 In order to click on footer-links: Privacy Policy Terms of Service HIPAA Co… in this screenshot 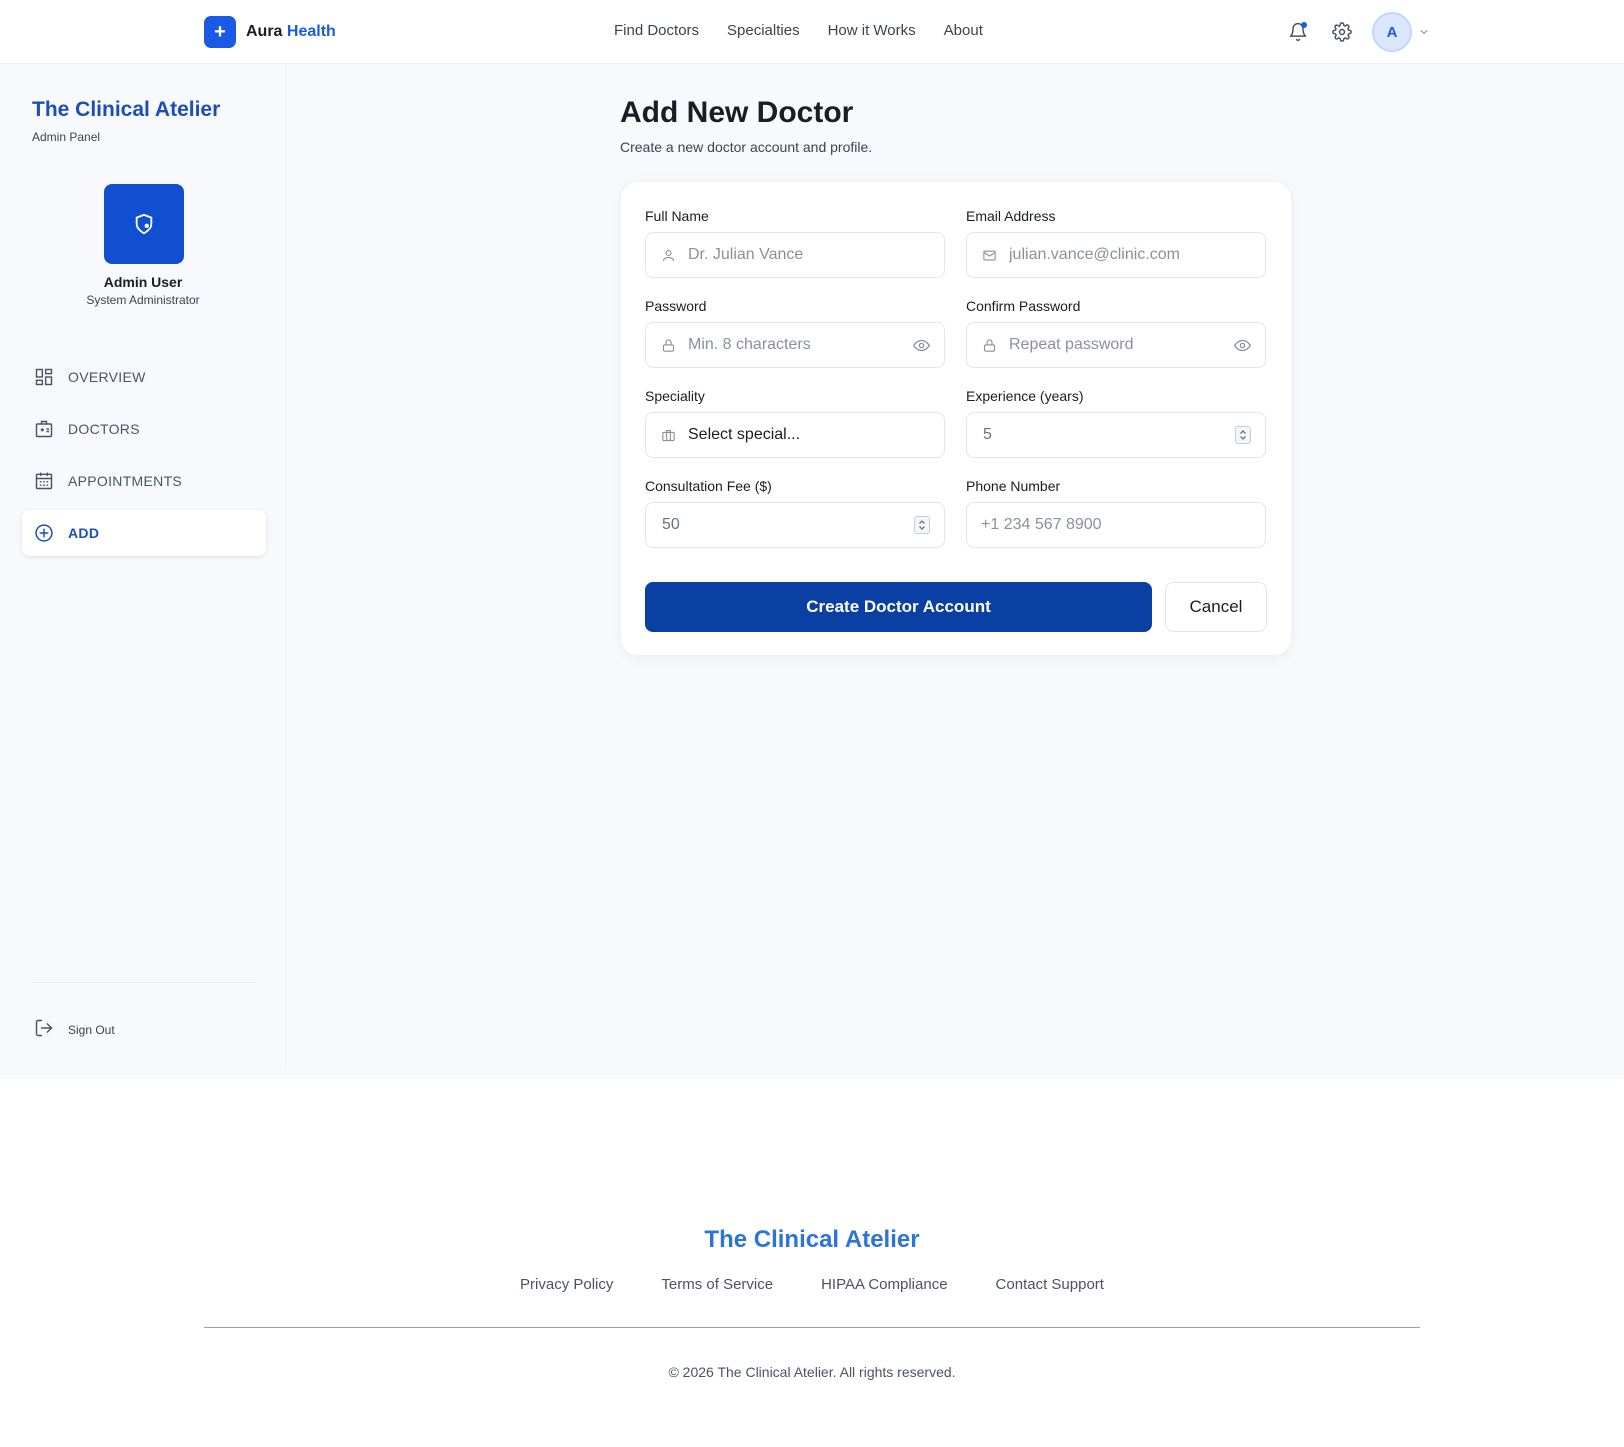, I will do `click(812, 1284)`.